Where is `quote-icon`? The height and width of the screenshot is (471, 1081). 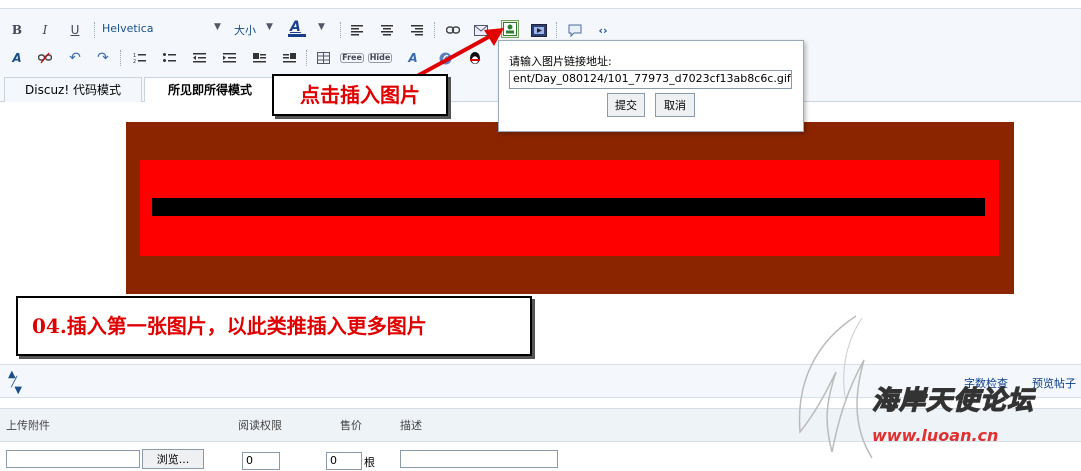
quote-icon is located at coordinates (575, 30).